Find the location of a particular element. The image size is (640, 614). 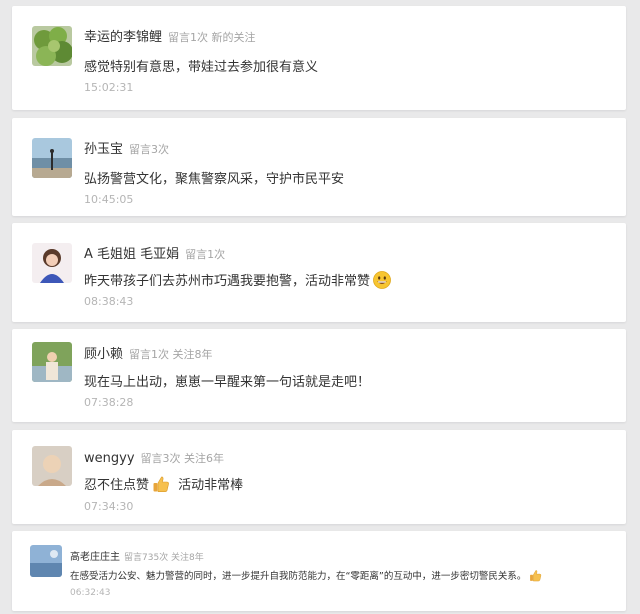

comment-header: A 毛姐姐 毛亚娟 留言1次 is located at coordinates (154, 252).